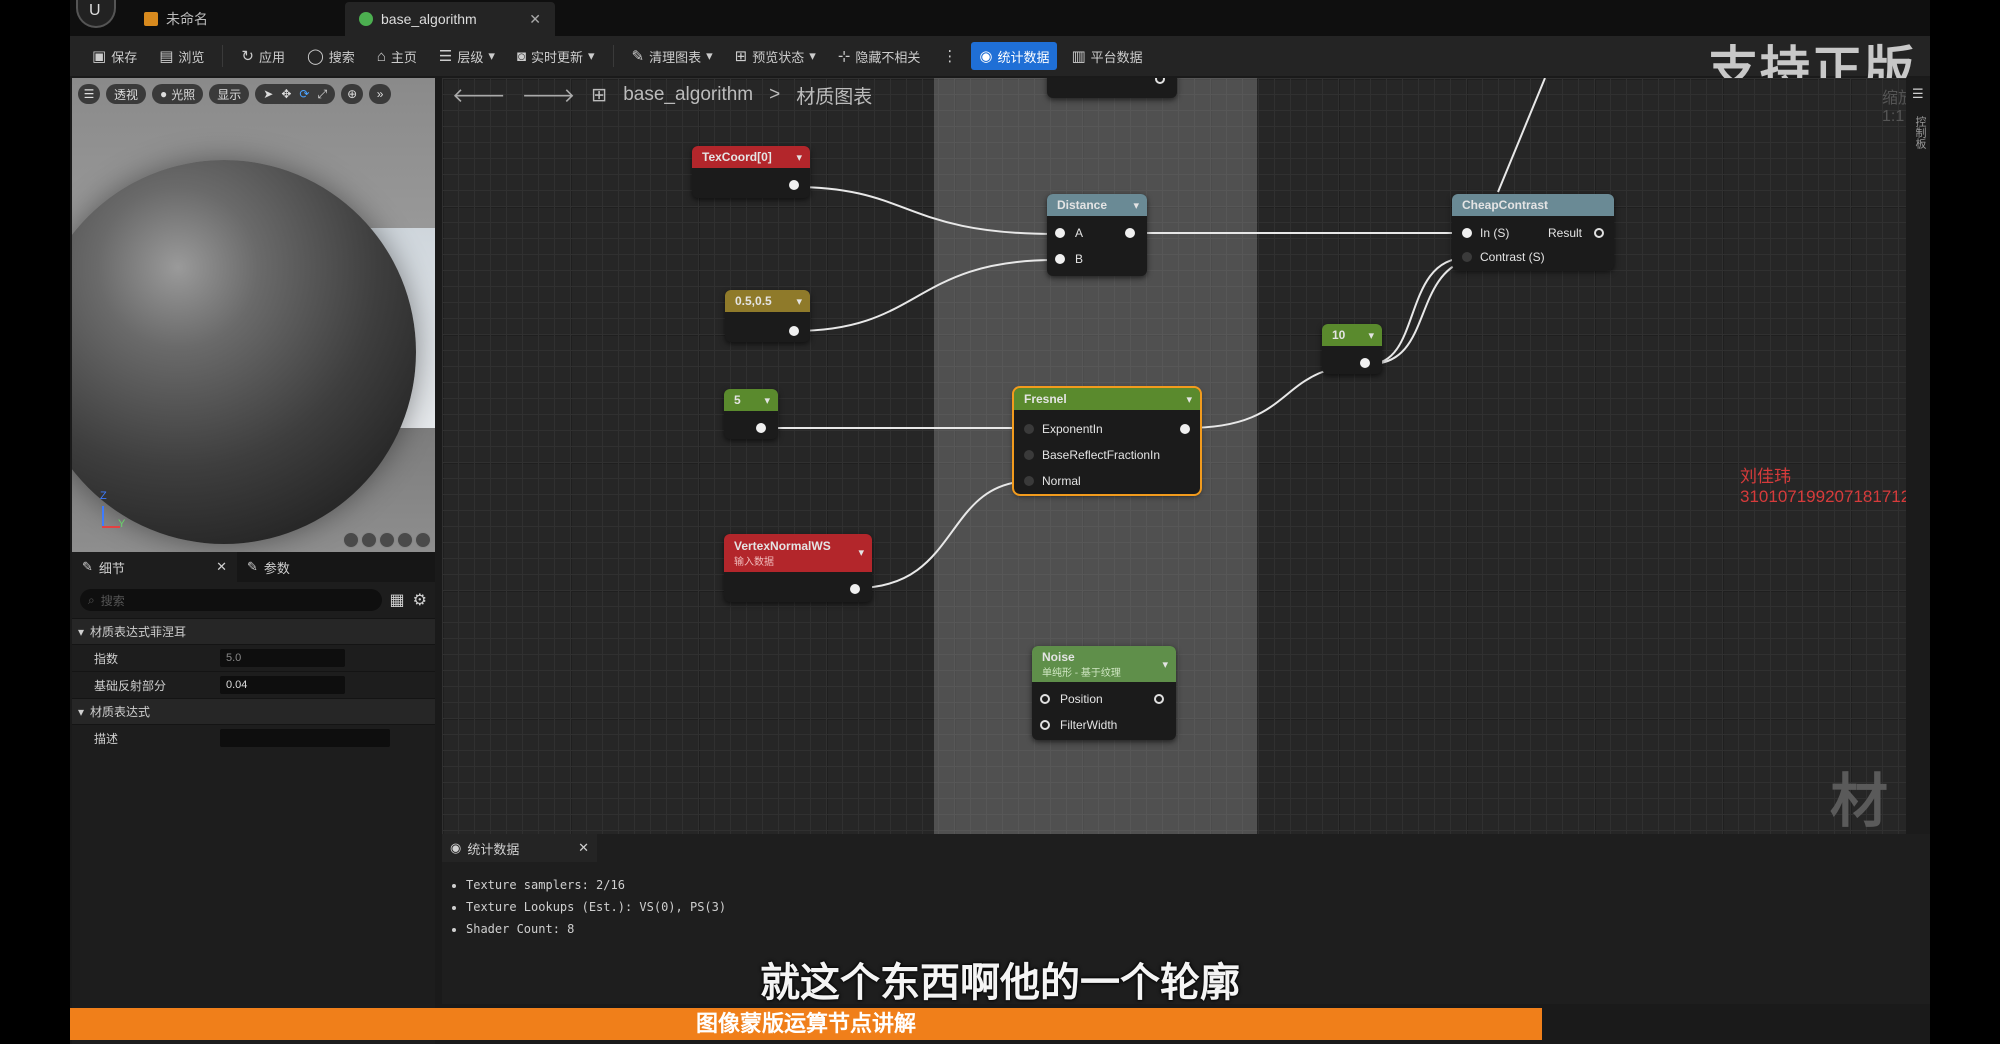  I want to click on transform-tools: ➤ ✥ ⟳ ⤢, so click(295, 94).